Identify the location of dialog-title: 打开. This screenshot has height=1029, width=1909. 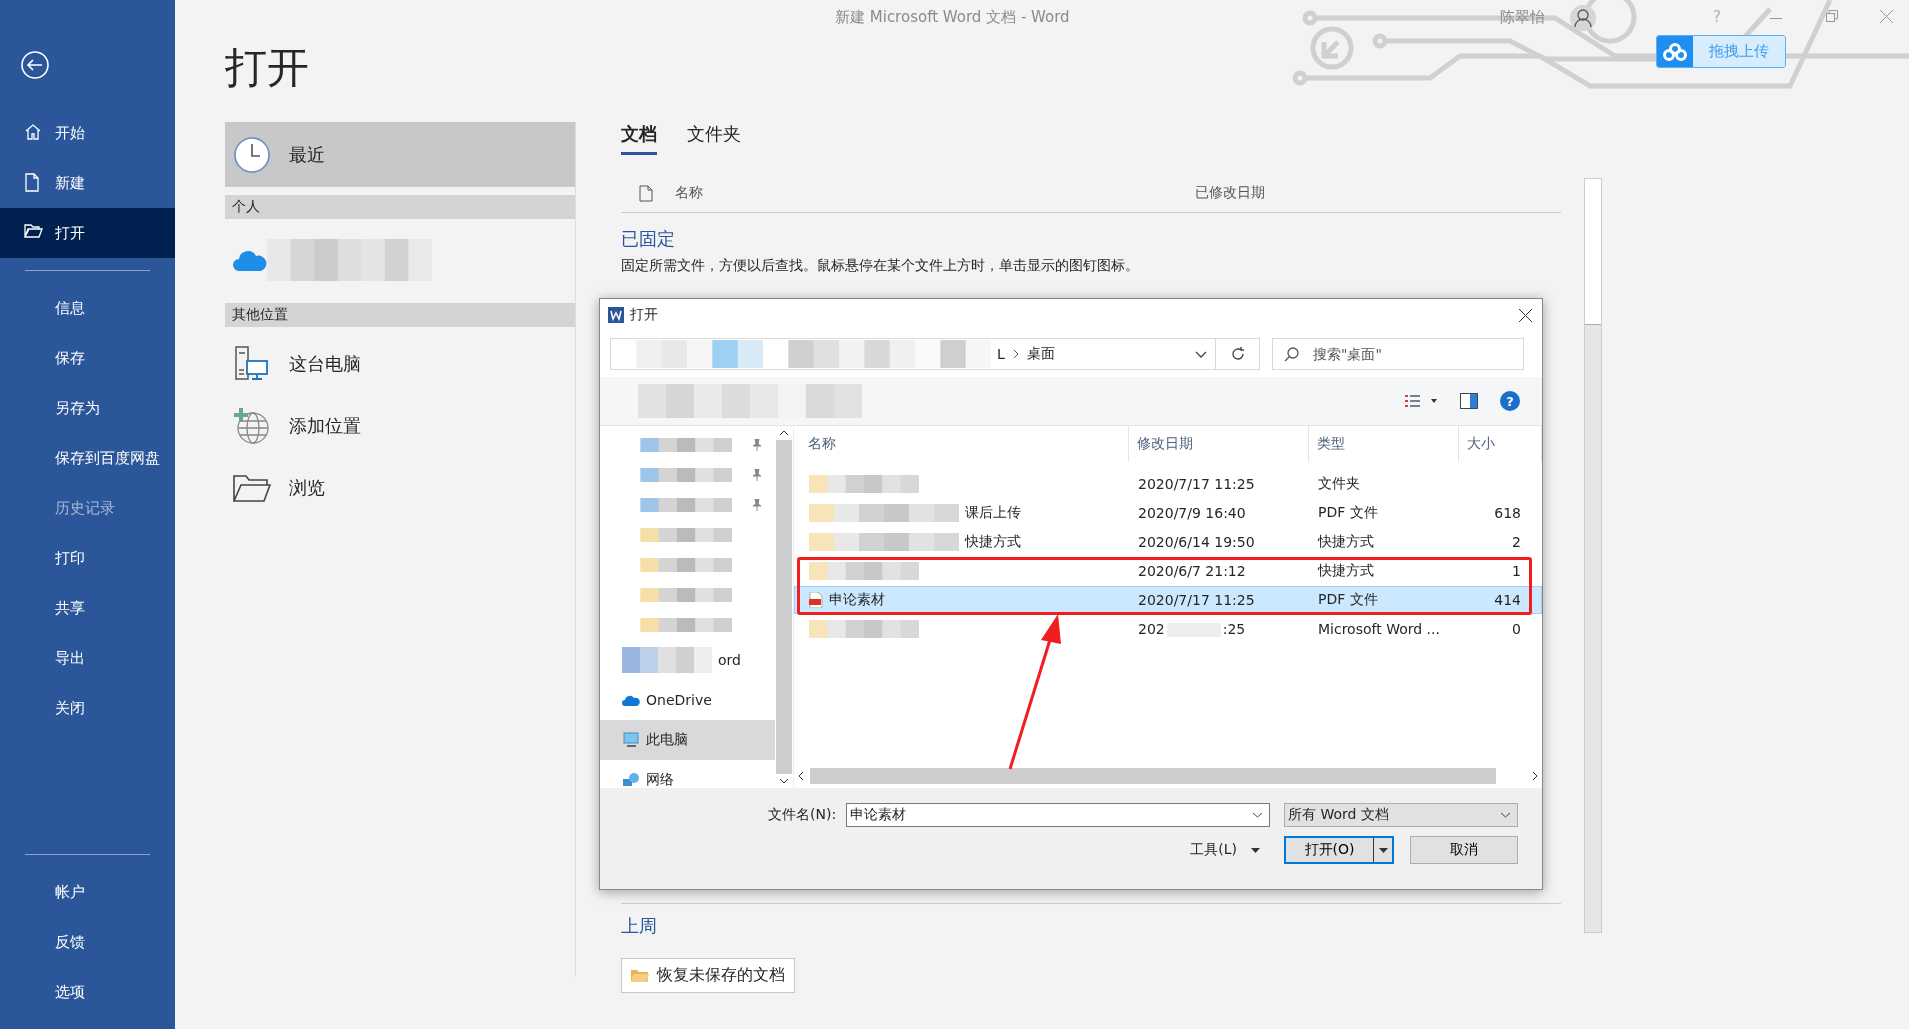
(644, 315).